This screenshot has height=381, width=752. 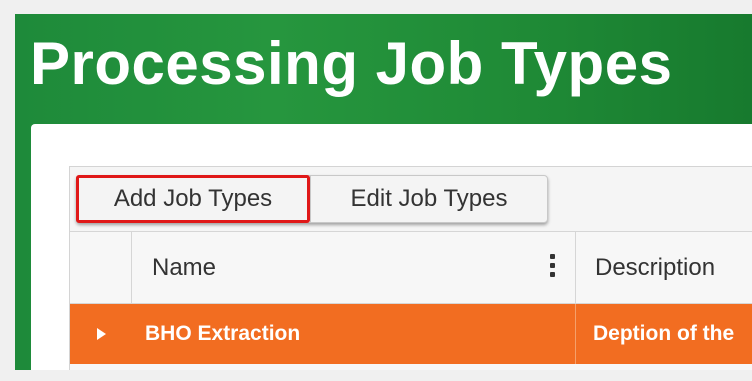 What do you see at coordinates (354, 267) in the screenshot?
I see `name-column-header: Name` at bounding box center [354, 267].